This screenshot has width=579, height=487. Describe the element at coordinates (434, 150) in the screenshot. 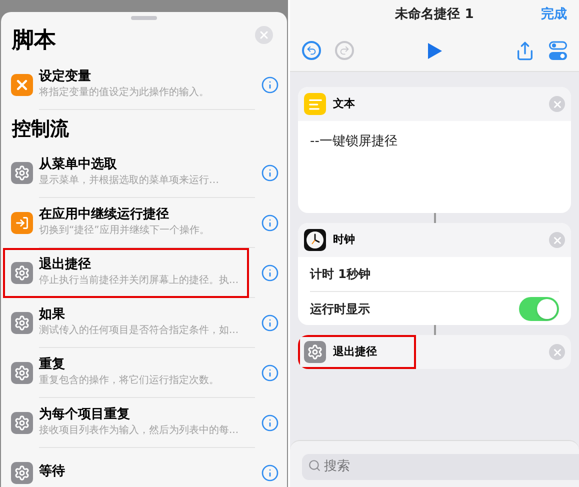

I see `action-card: 文本 --一键锁屏捷径` at that location.